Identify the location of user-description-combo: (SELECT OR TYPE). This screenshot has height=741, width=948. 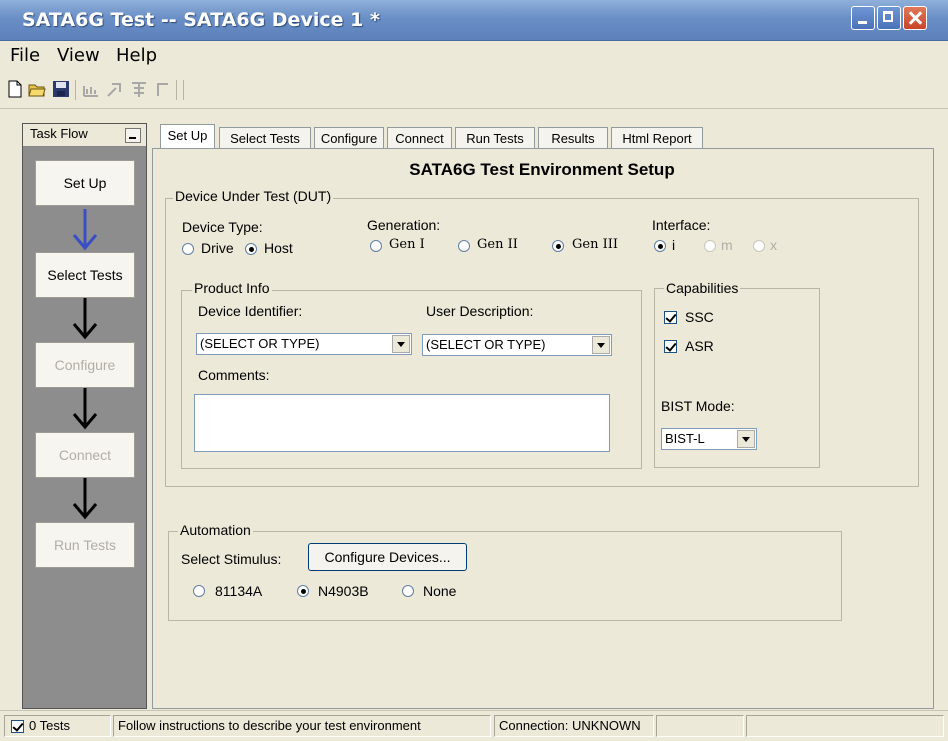
(517, 345).